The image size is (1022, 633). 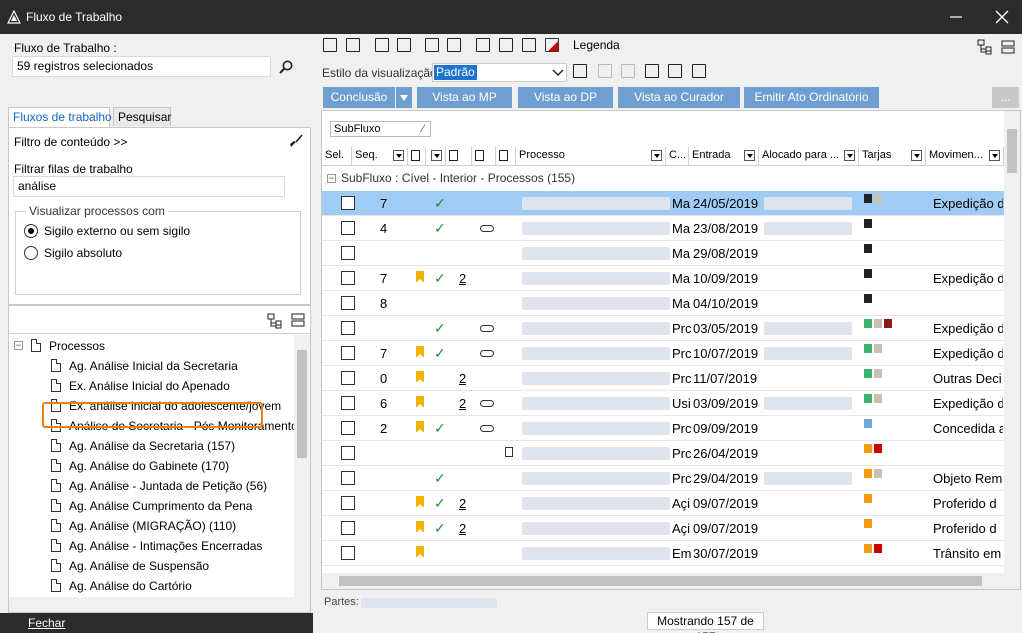 I want to click on new-icon, so click(x=330, y=45).